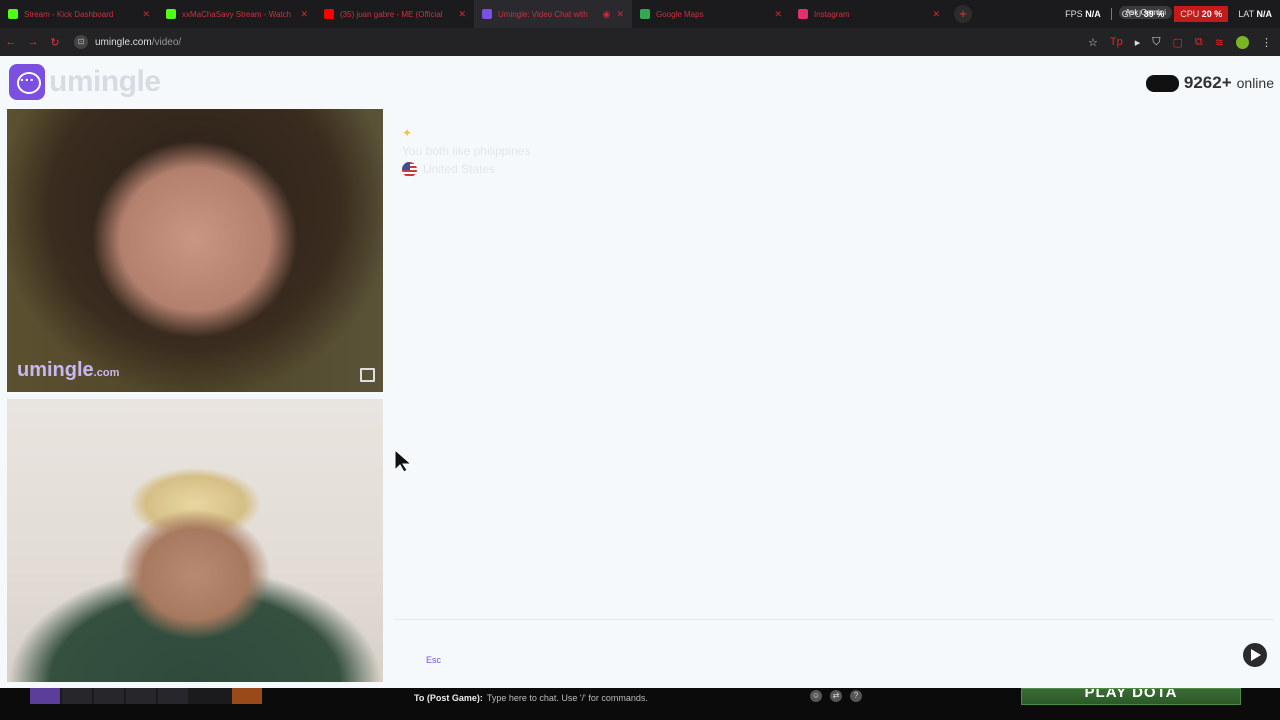 The height and width of the screenshot is (720, 1280). What do you see at coordinates (1143, 14) in the screenshot?
I see `gpu-stat: GPU 39 %` at bounding box center [1143, 14].